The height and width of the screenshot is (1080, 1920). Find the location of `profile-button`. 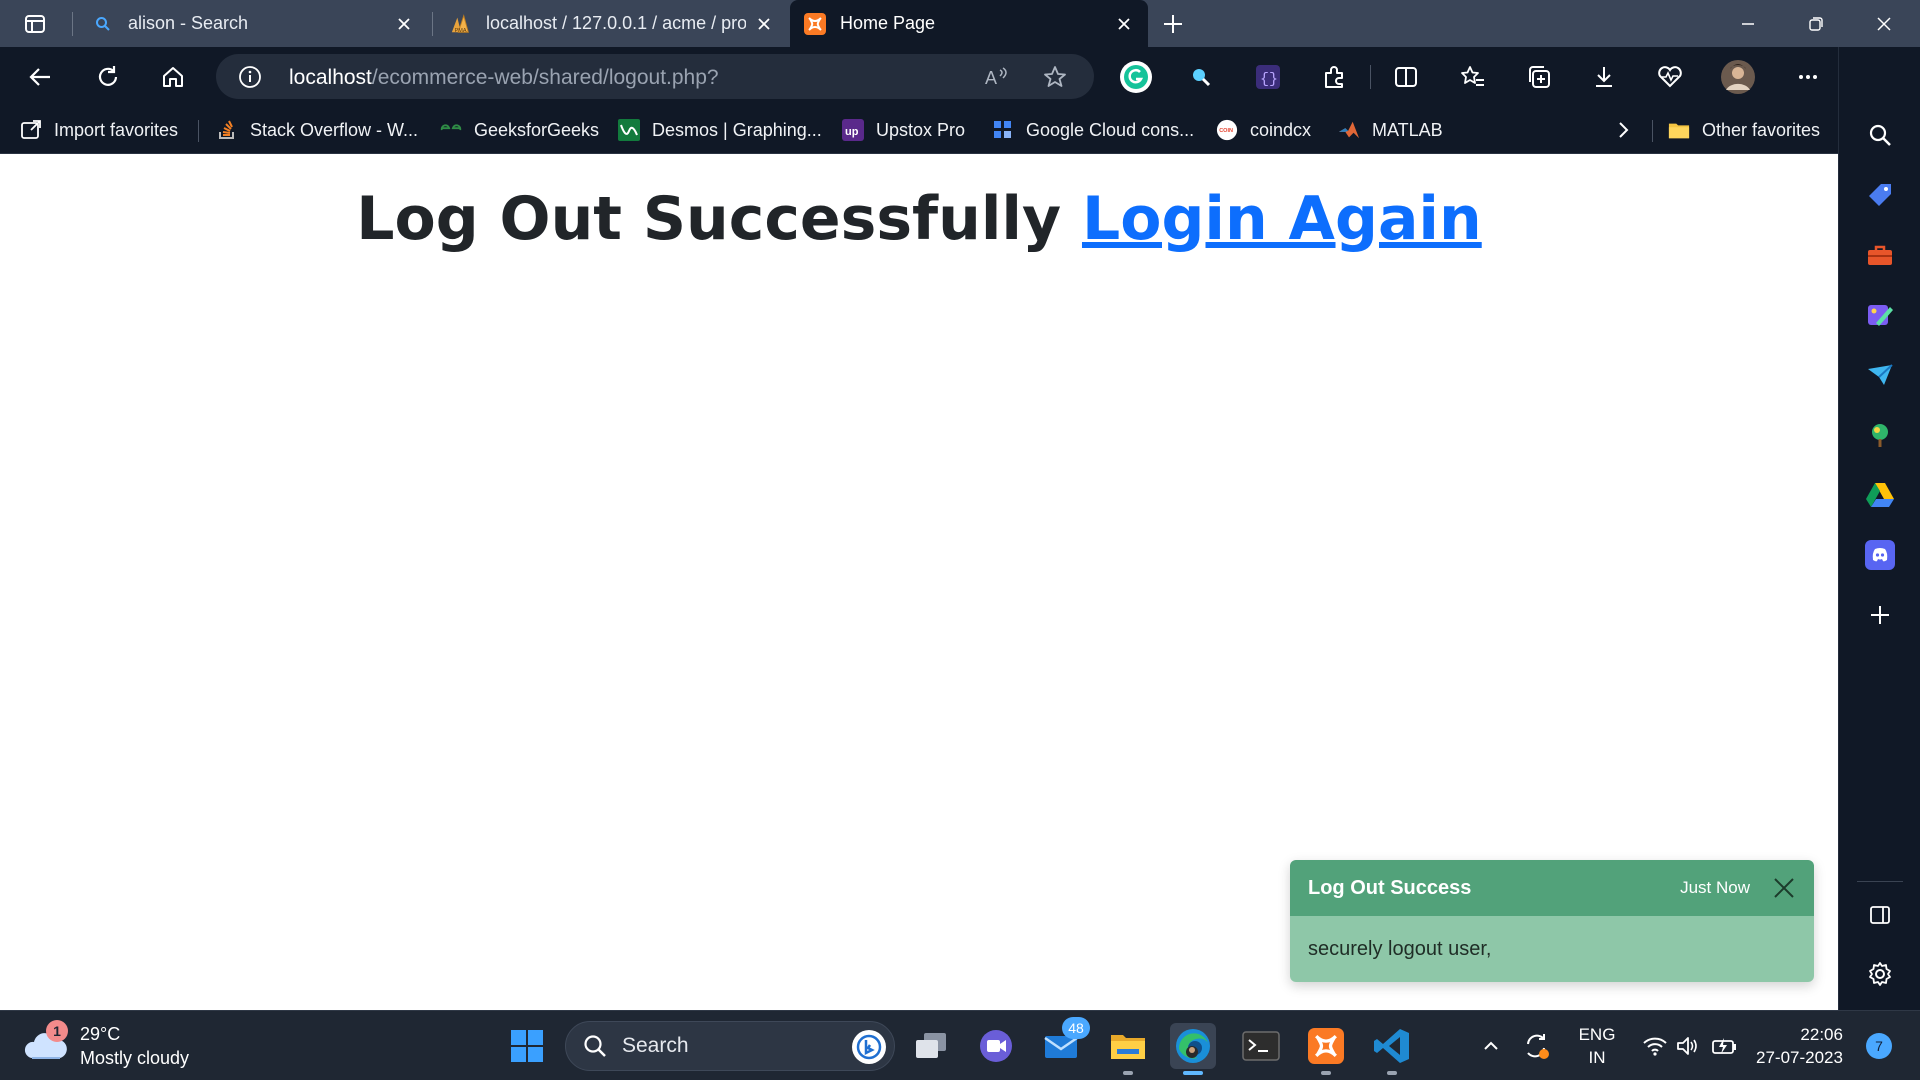

profile-button is located at coordinates (1738, 77).